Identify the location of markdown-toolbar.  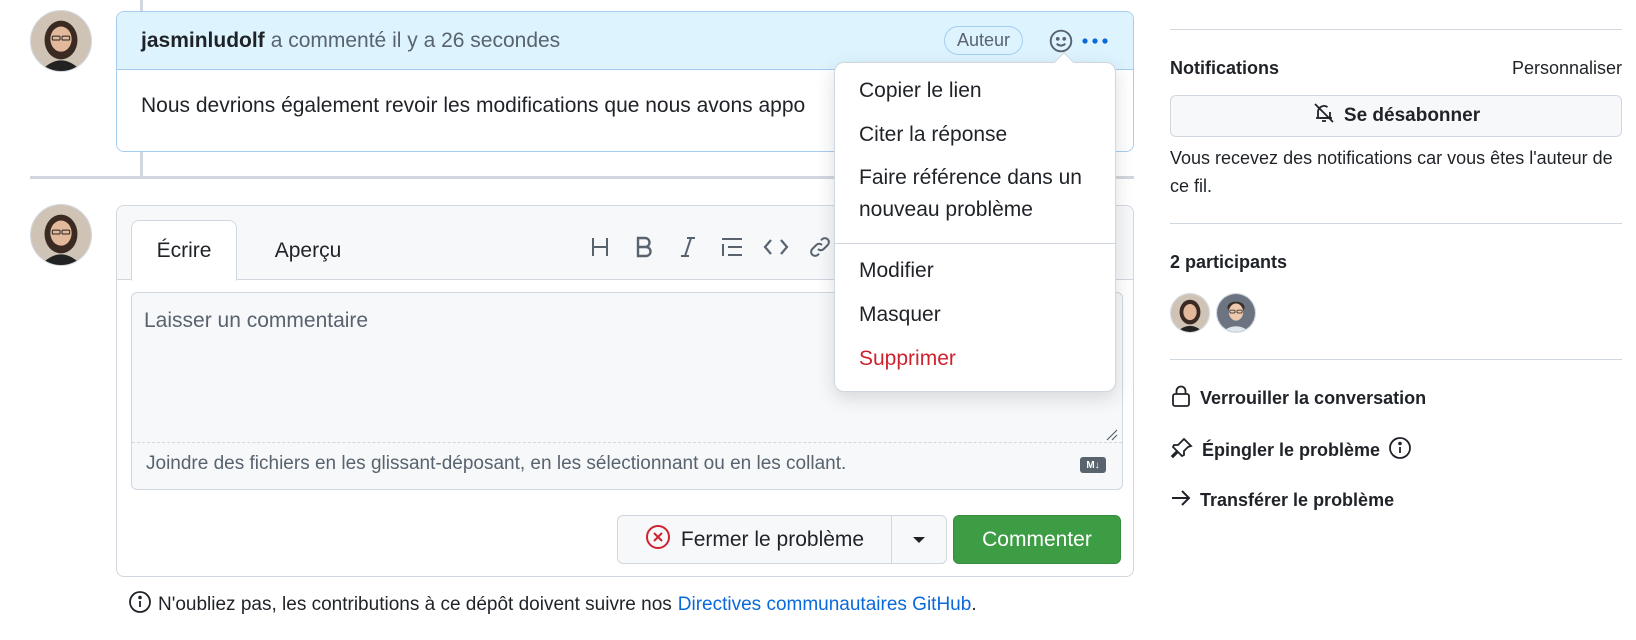
(710, 247).